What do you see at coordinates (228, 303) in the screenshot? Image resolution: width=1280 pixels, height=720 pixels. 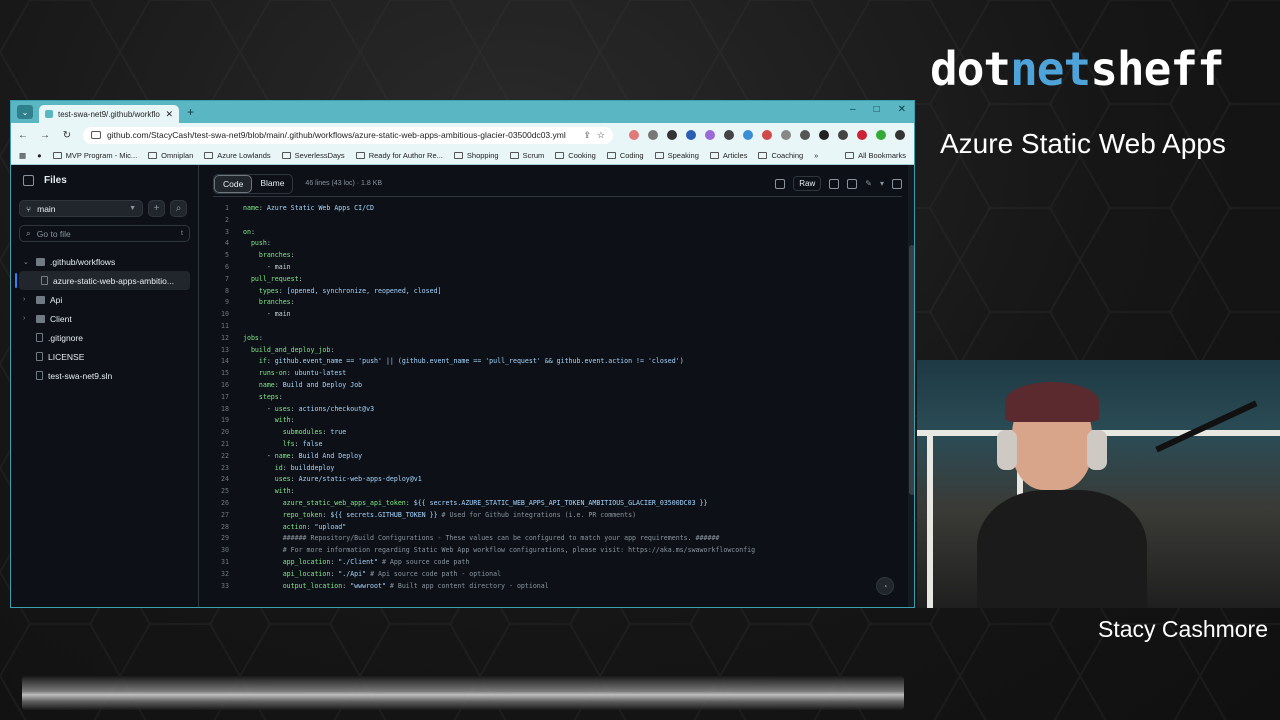 I see `line-number: 9` at bounding box center [228, 303].